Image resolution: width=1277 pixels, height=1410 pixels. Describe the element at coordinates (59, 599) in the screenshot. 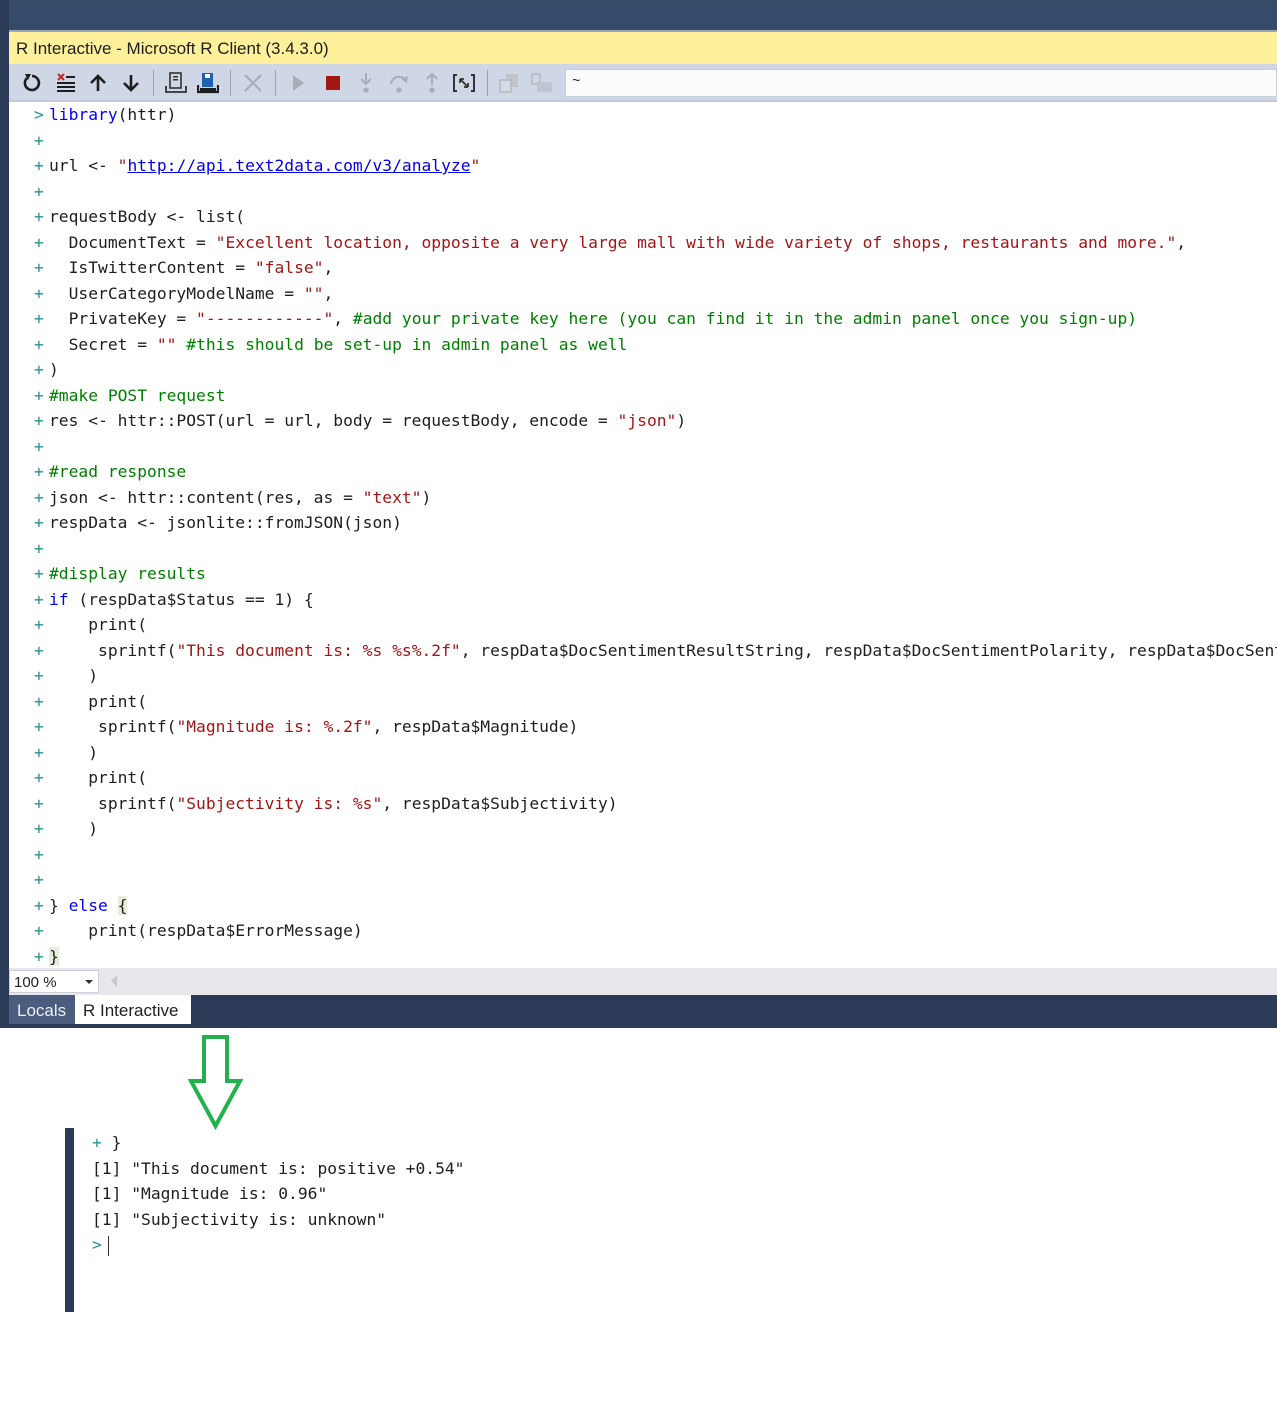

I see `code-keyword: if` at that location.